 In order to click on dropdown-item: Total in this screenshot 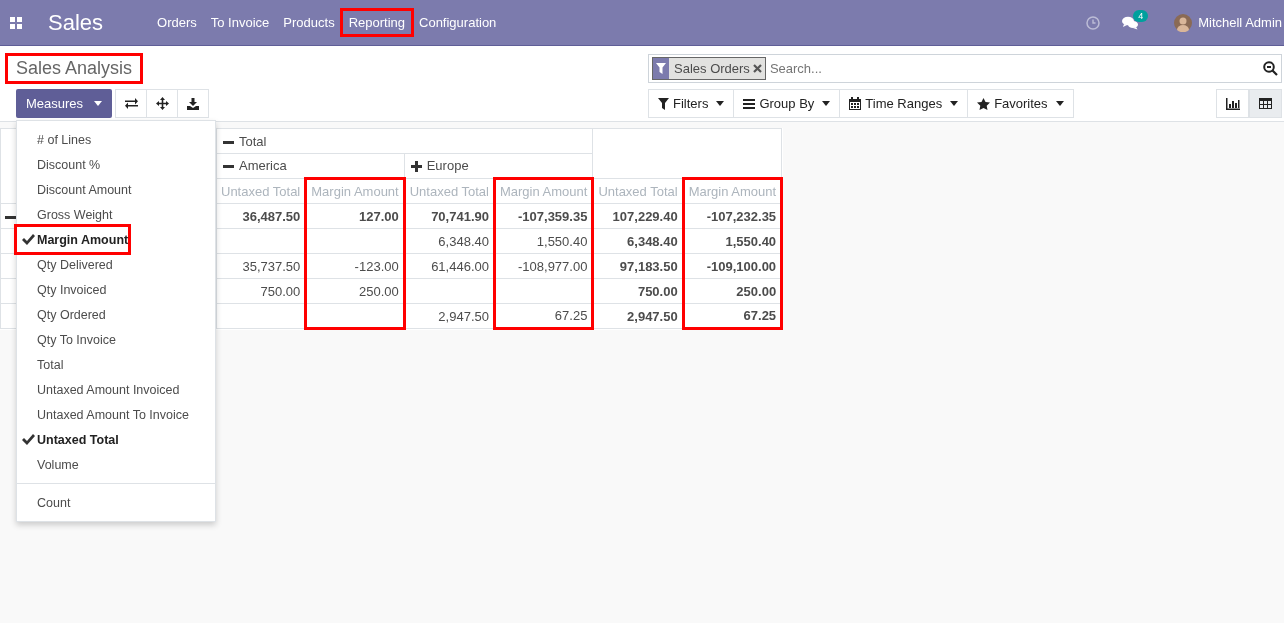, I will do `click(40, 364)`.